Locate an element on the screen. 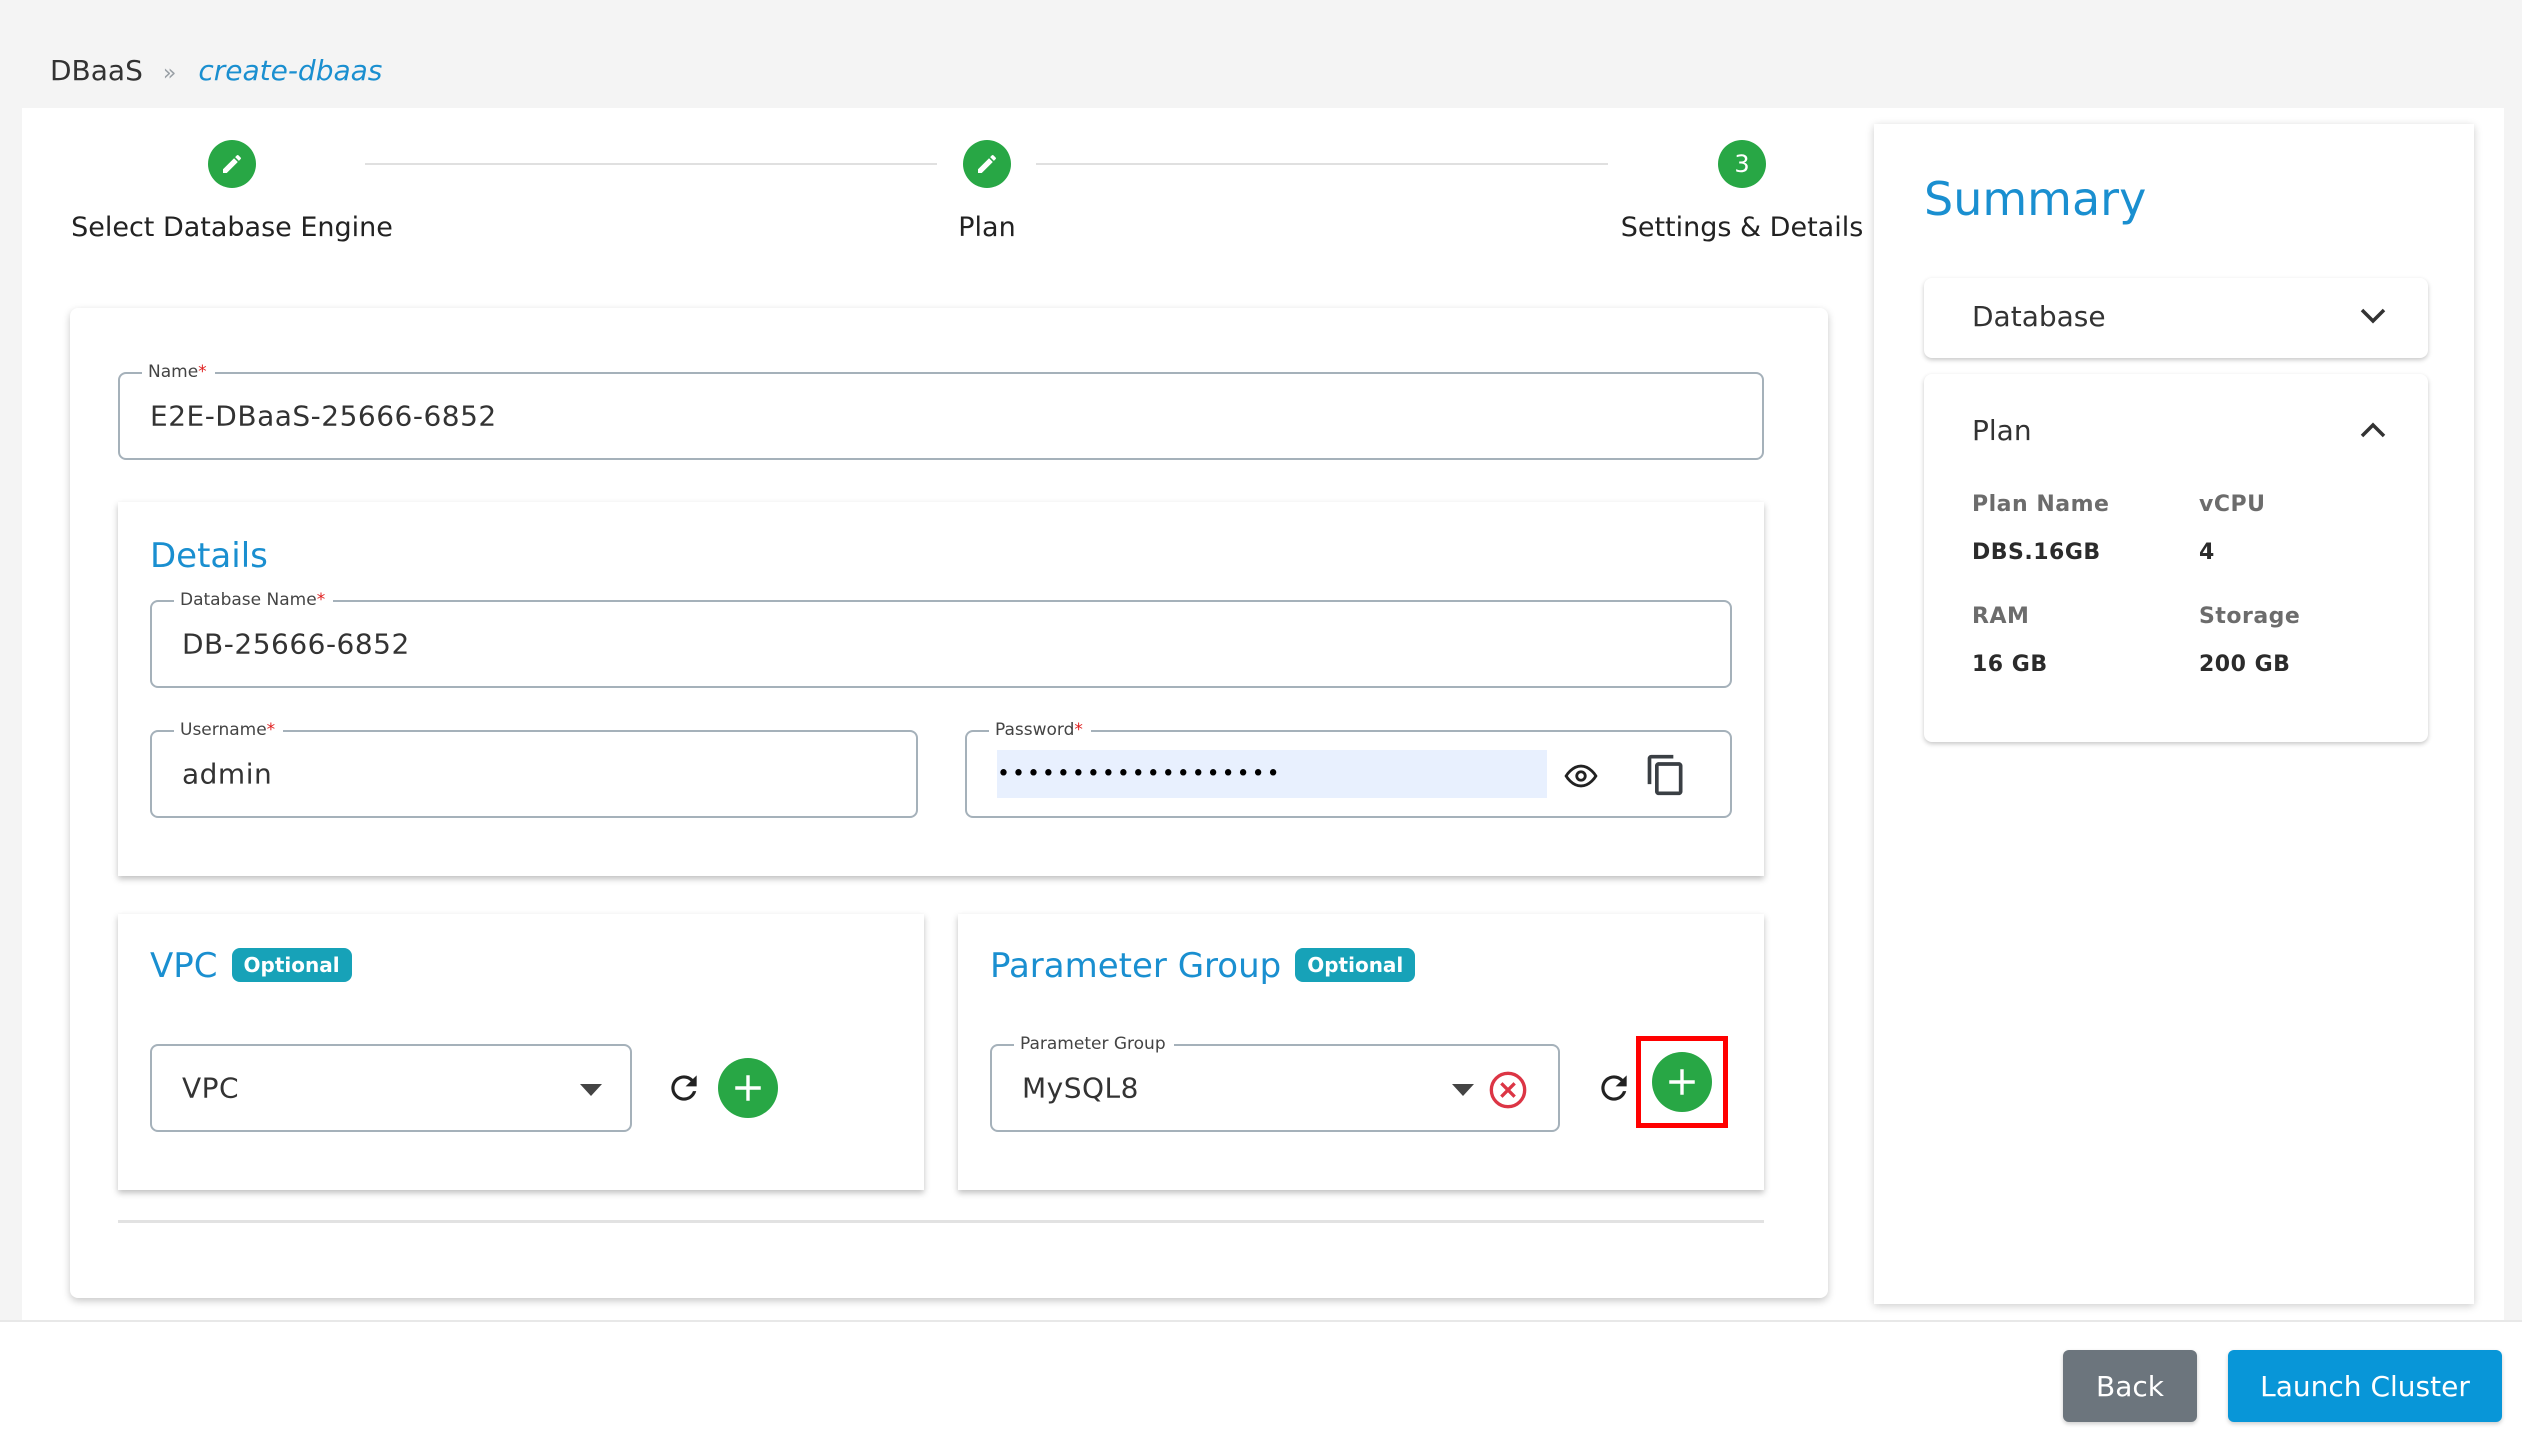 This screenshot has width=2522, height=1446. form-divider is located at coordinates (941, 1221).